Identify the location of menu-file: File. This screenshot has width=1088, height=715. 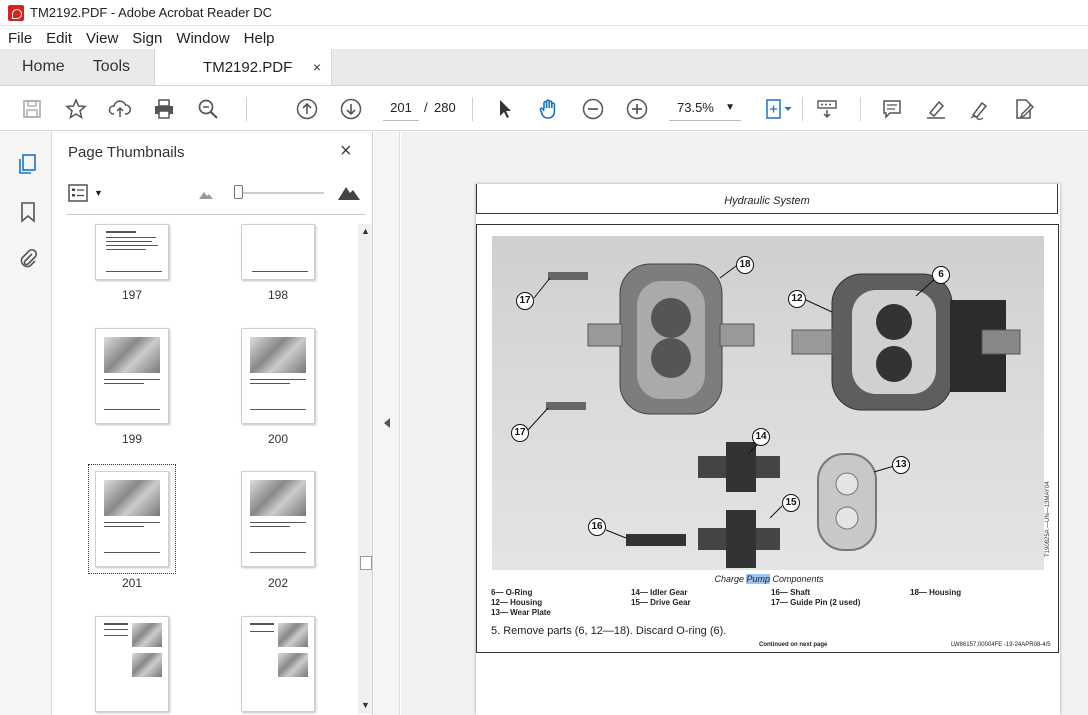
(20, 38).